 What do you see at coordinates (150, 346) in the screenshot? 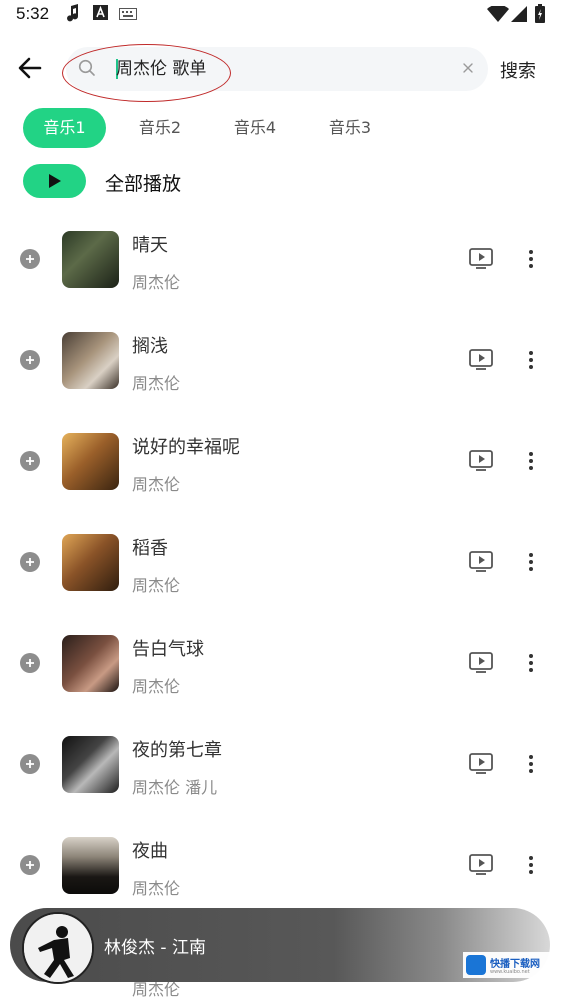
I see `song-title: 搁浅` at bounding box center [150, 346].